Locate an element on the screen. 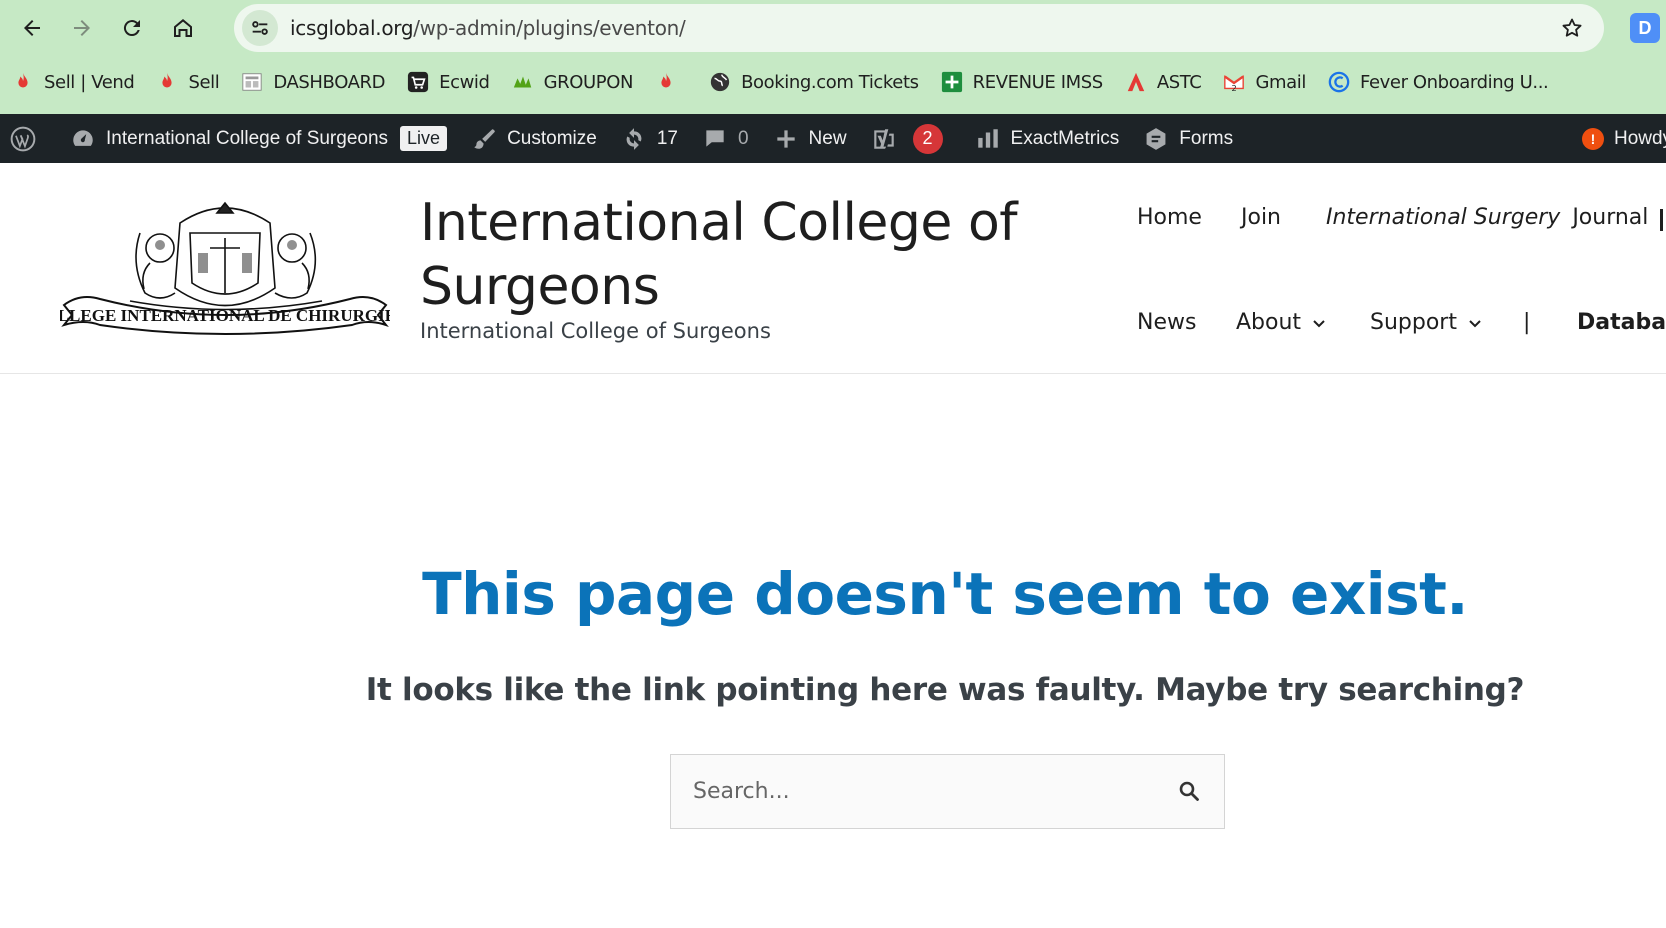  wordpress-icon is located at coordinates (23, 138).